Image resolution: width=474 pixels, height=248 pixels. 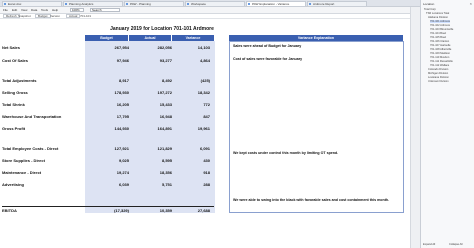 I want to click on cell-budget: 19,274, so click(x=109, y=172).